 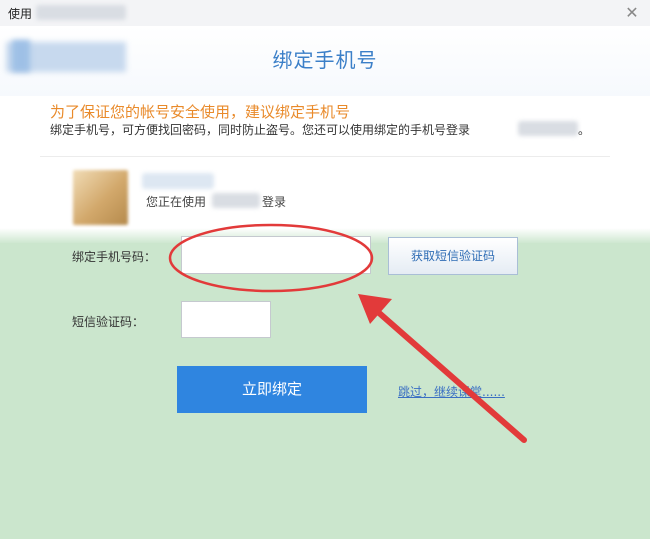 What do you see at coordinates (108, 322) in the screenshot?
I see `sms-code-label: 短信验证码：` at bounding box center [108, 322].